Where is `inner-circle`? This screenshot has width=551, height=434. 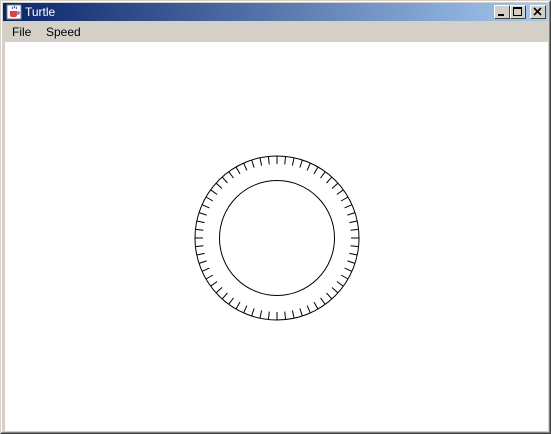 inner-circle is located at coordinates (277, 238).